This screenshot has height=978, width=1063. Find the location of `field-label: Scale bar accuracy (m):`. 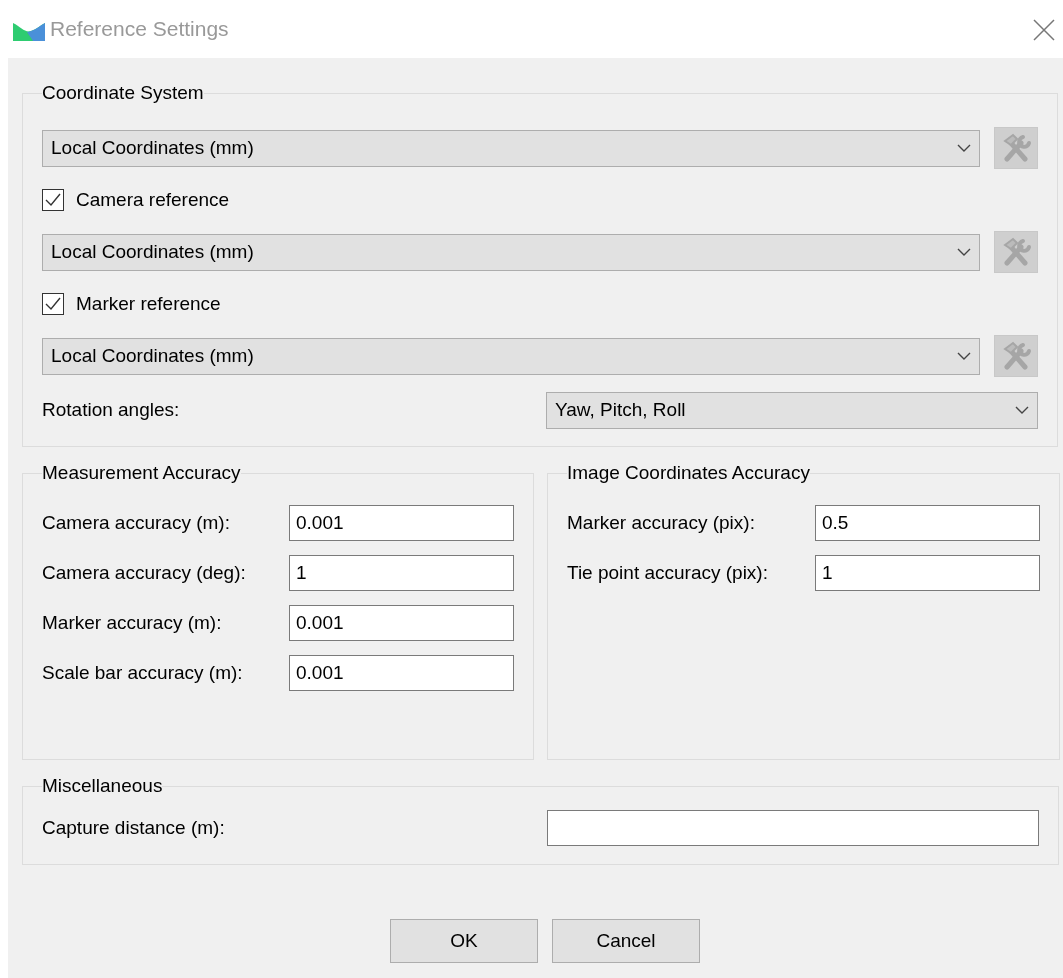

field-label: Scale bar accuracy (m): is located at coordinates (143, 673).